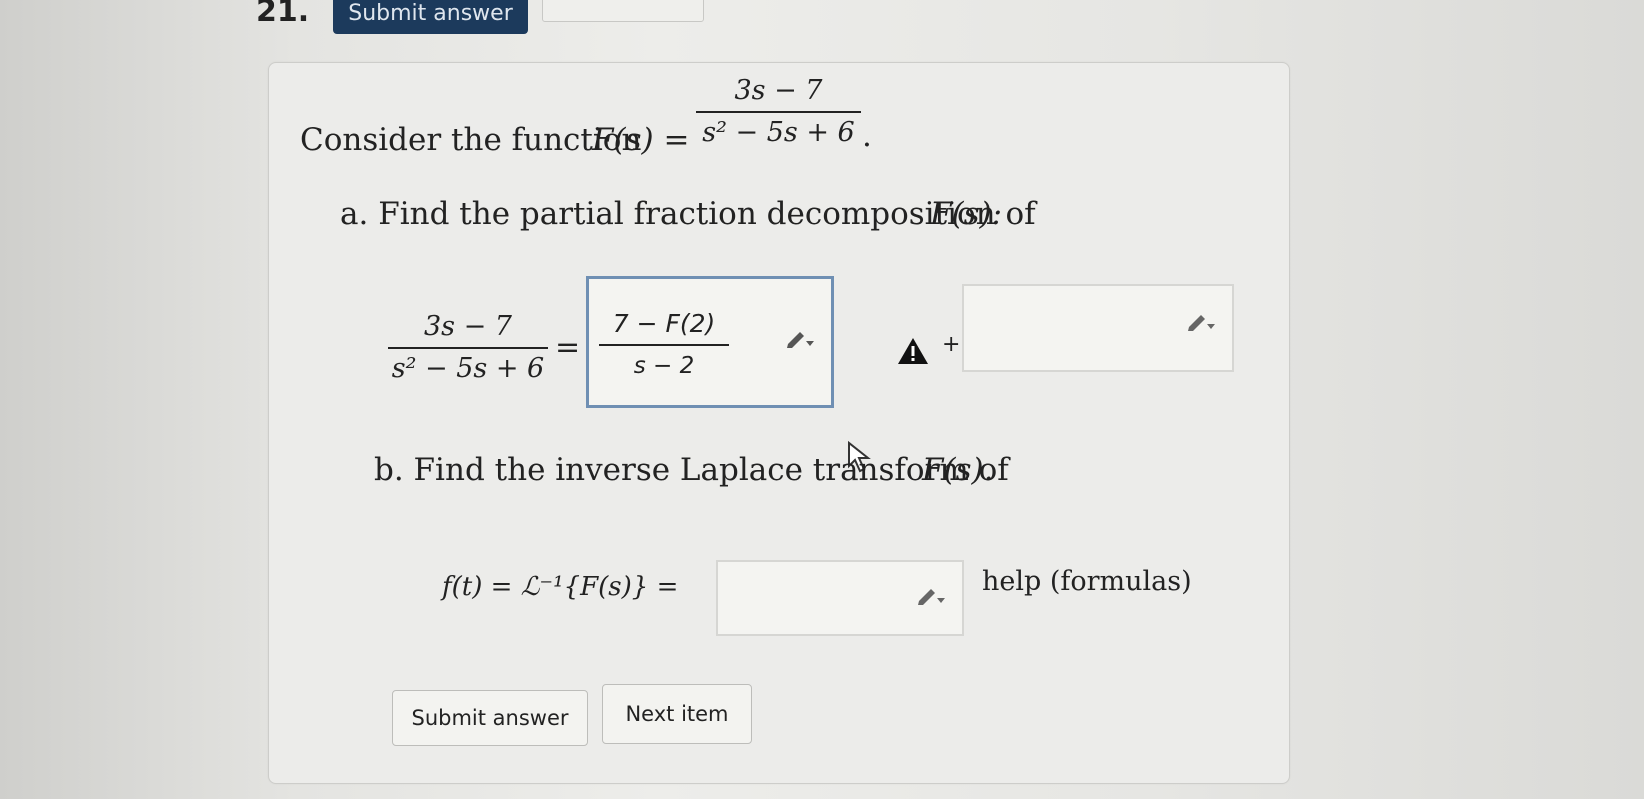  I want to click on function-fraction: 3s − 7 s² − 5s + 6, so click(778, 112).